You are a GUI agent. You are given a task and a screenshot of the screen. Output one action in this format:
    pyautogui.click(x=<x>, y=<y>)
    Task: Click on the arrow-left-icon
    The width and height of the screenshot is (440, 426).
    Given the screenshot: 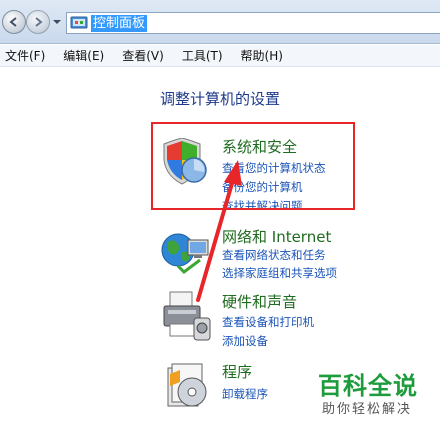 What is the action you would take?
    pyautogui.click(x=13, y=22)
    